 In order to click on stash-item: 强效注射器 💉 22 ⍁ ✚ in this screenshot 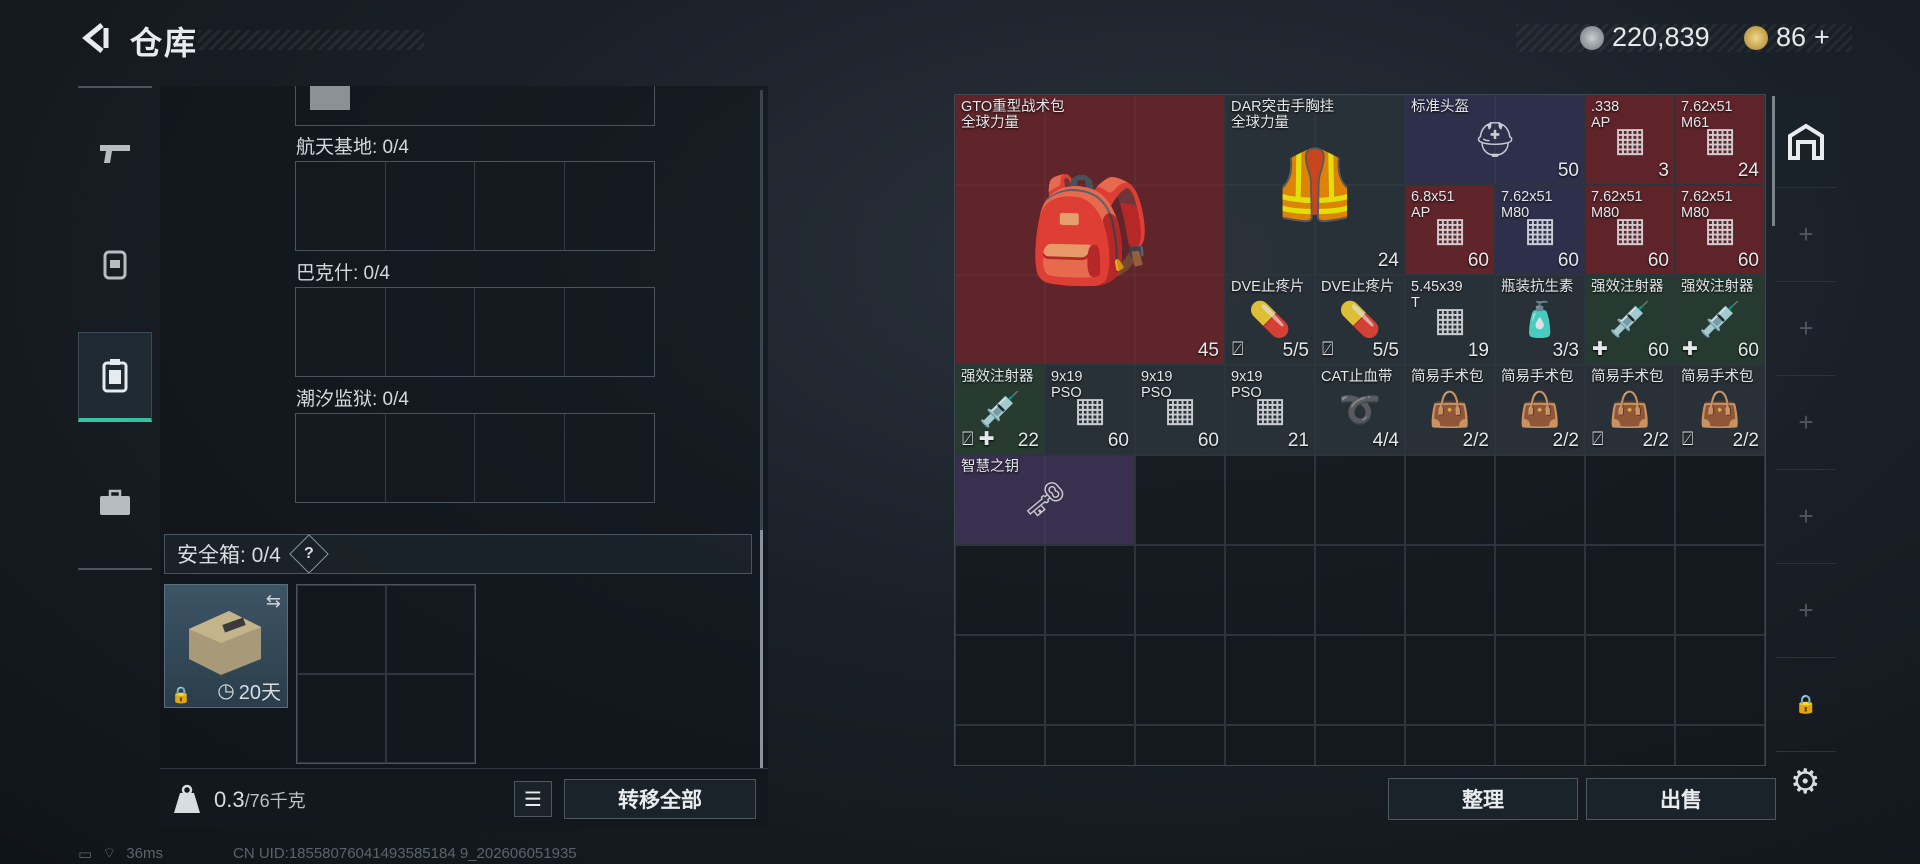, I will do `click(1000, 410)`.